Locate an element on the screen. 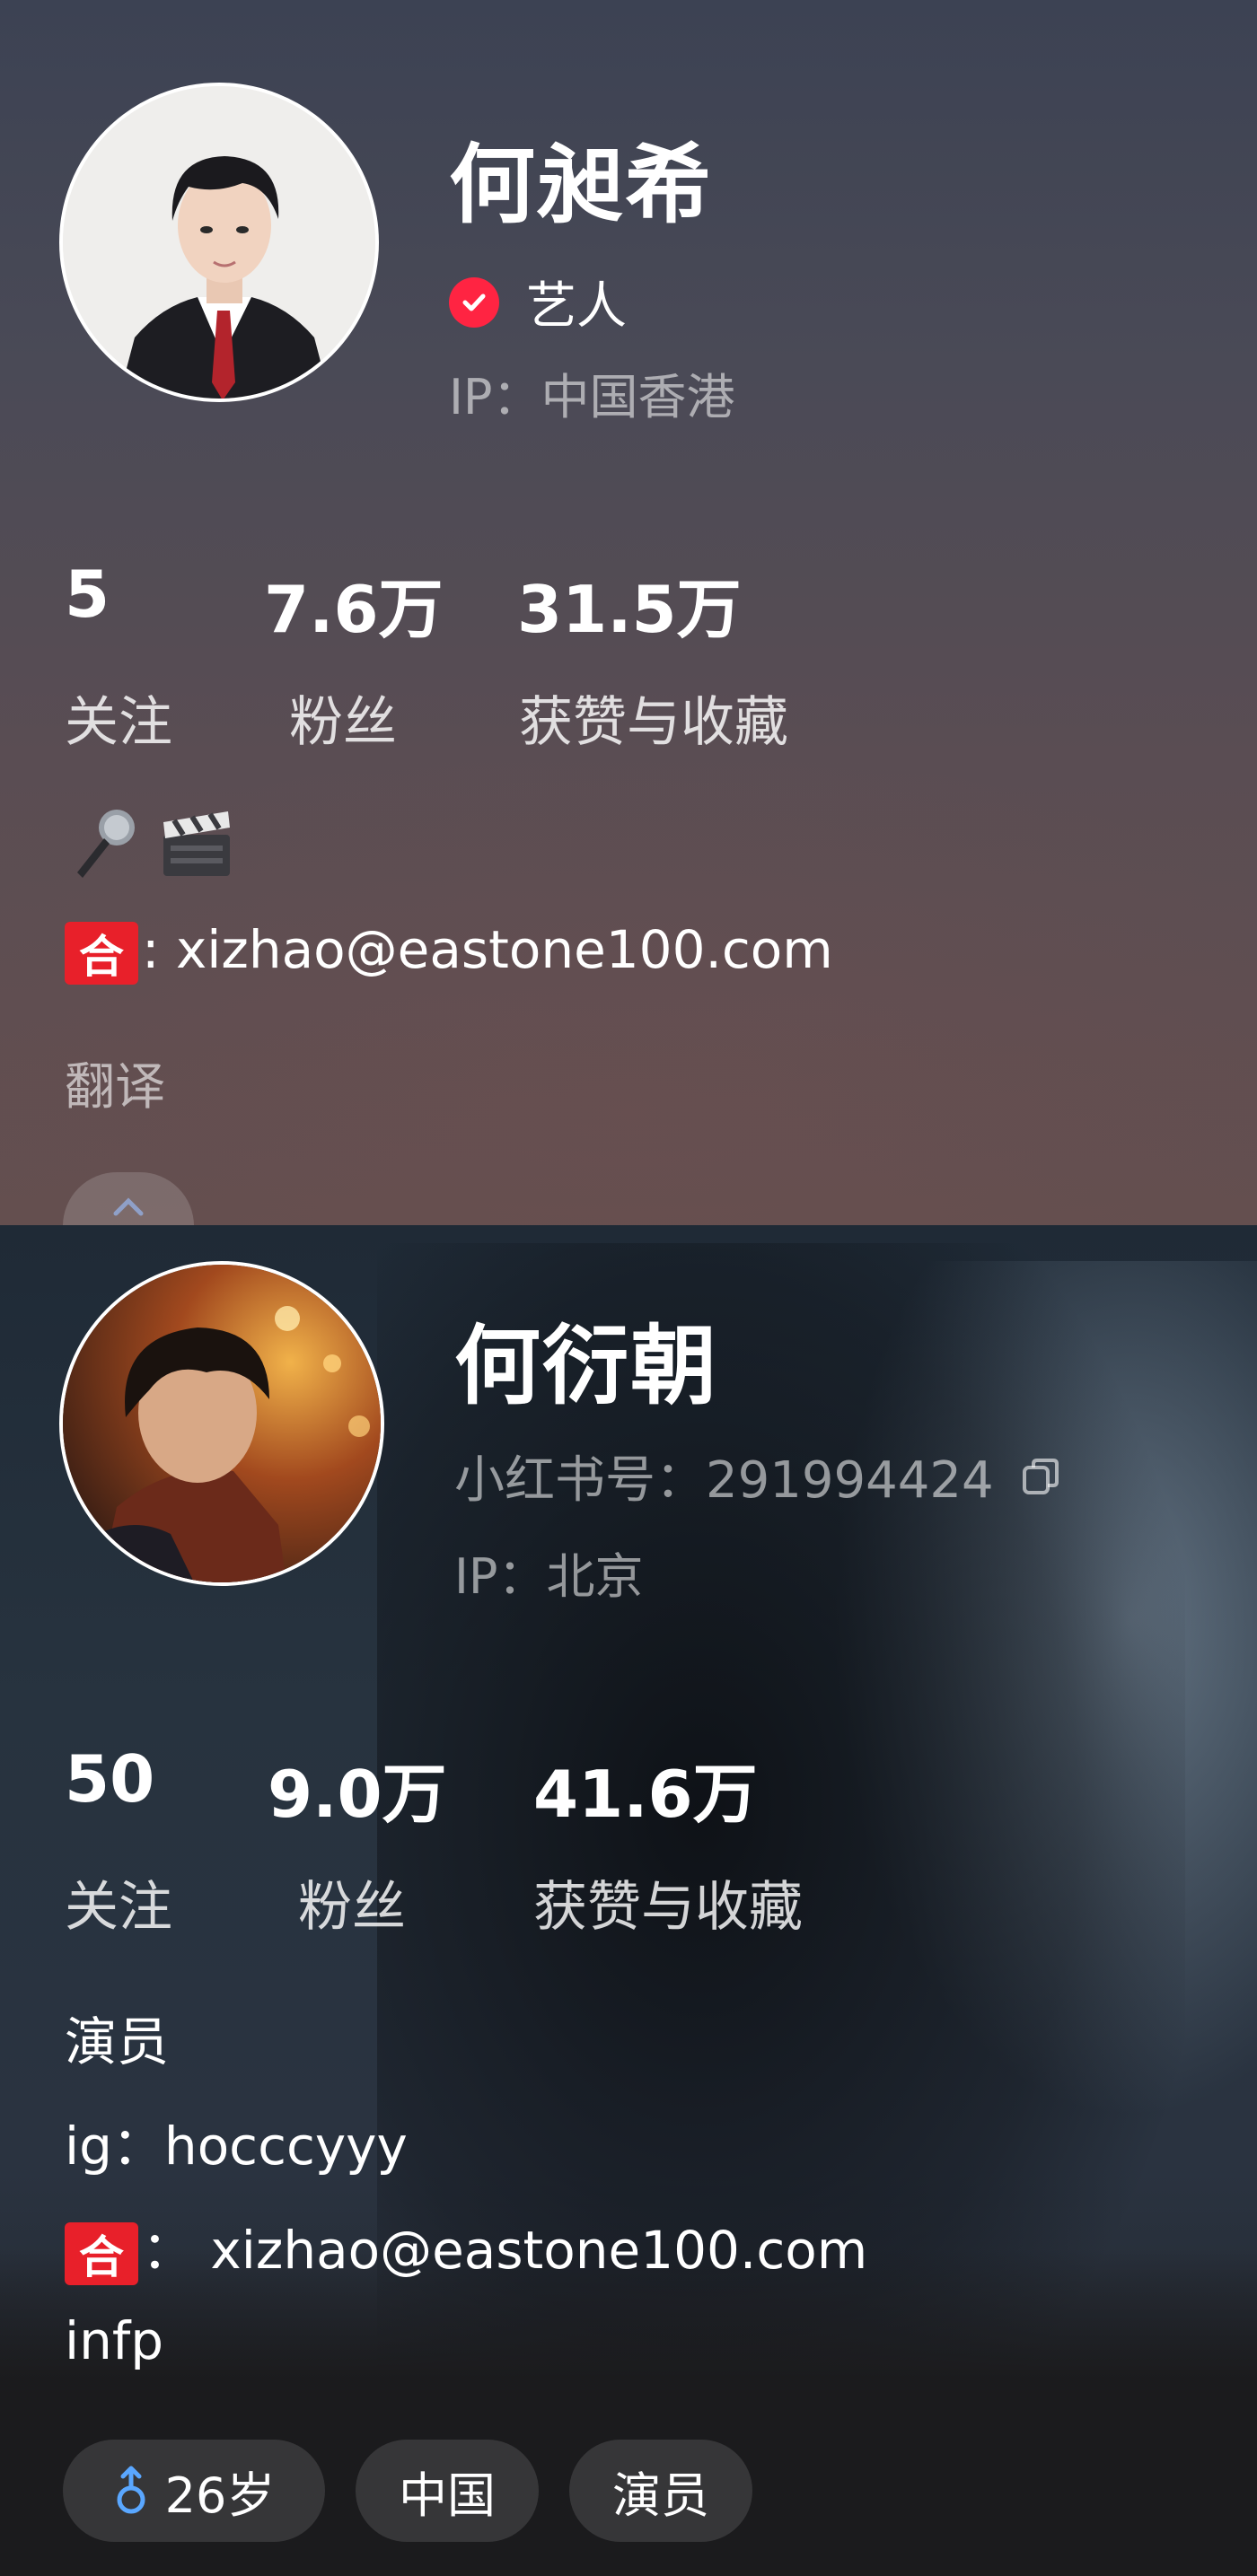 Image resolution: width=1257 pixels, height=2576 pixels. copy-icon is located at coordinates (1040, 1476).